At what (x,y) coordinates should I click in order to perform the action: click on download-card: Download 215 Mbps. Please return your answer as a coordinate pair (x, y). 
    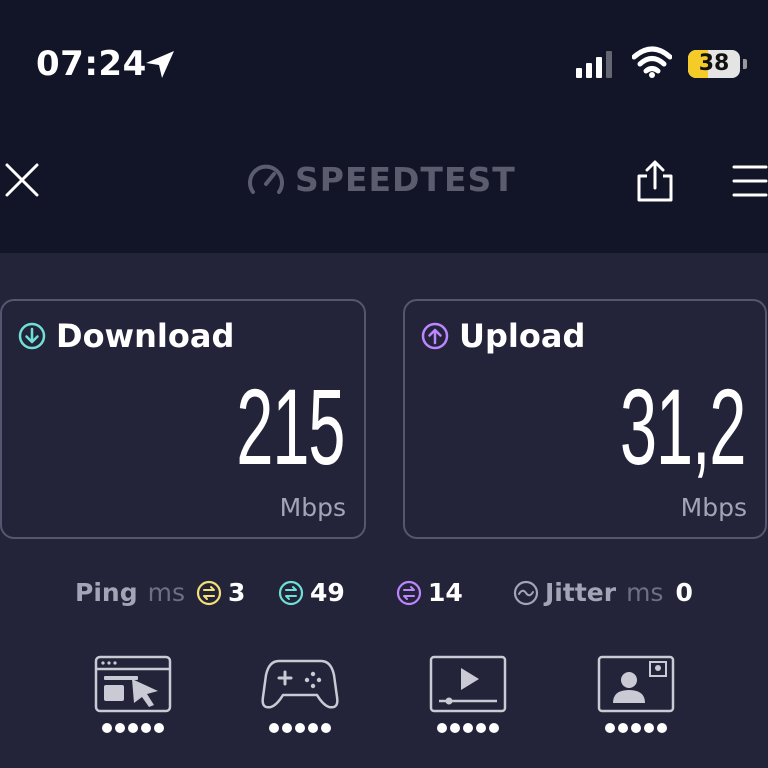
    Looking at the image, I should click on (183, 419).